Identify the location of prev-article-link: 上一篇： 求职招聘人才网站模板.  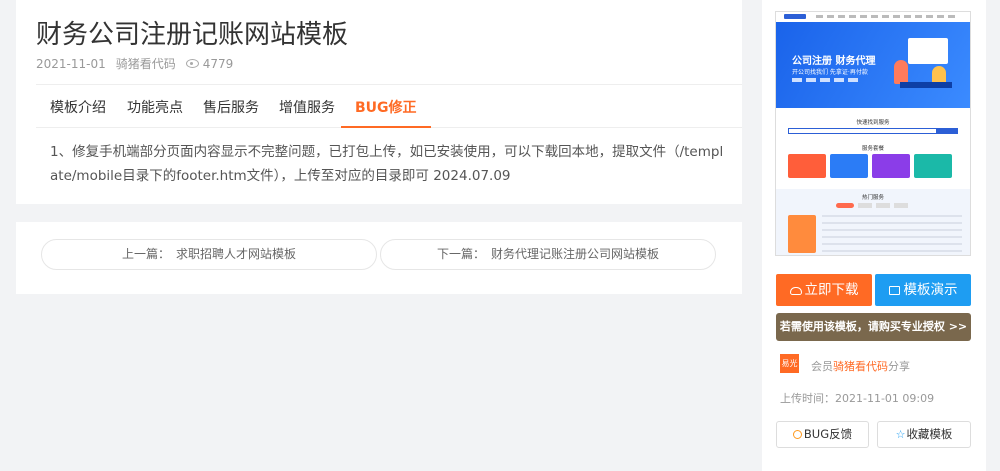
(209, 254).